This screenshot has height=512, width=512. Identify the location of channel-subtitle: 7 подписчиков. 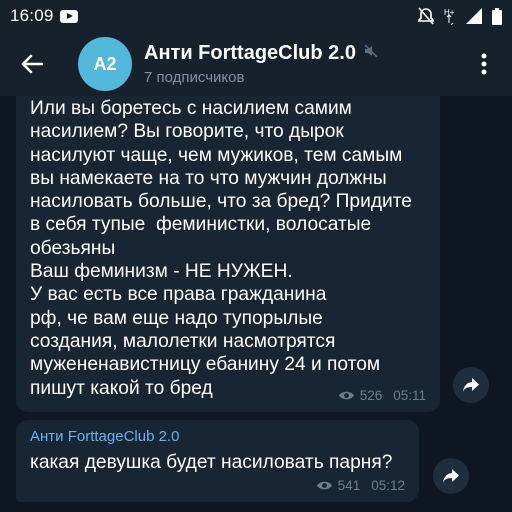
(194, 77).